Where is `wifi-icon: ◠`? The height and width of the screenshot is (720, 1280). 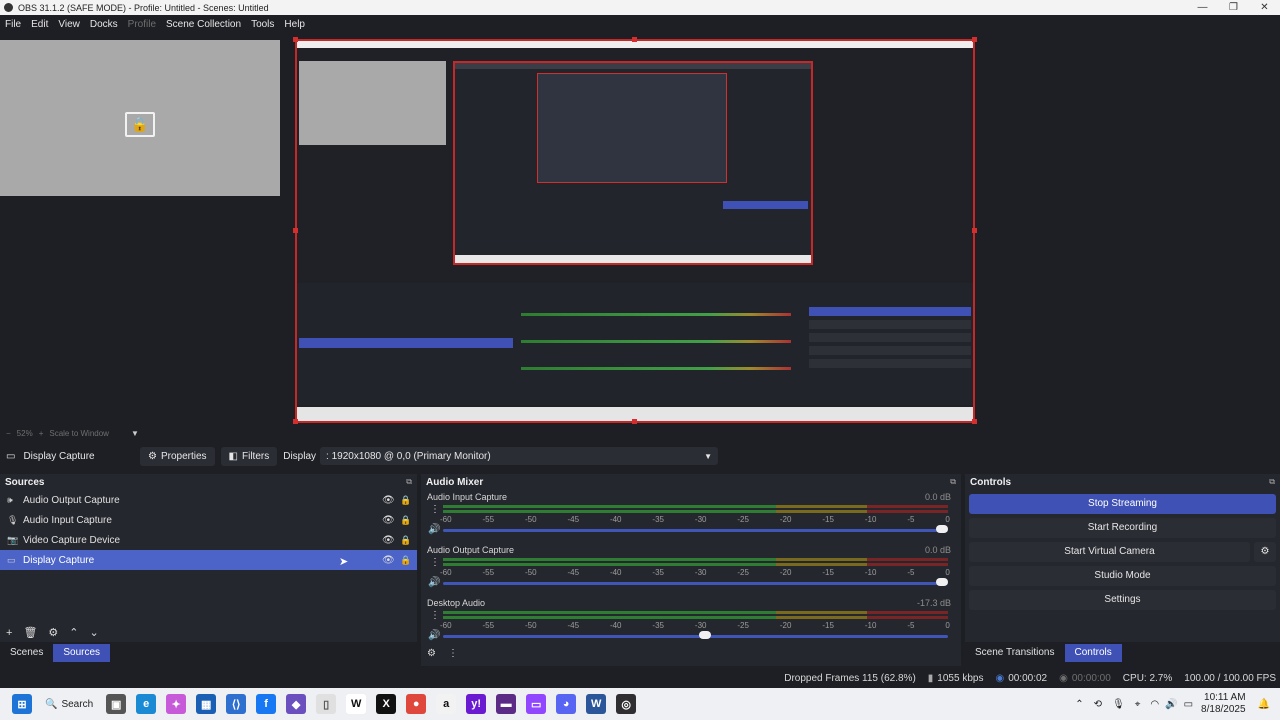
wifi-icon: ◠ is located at coordinates (1154, 704).